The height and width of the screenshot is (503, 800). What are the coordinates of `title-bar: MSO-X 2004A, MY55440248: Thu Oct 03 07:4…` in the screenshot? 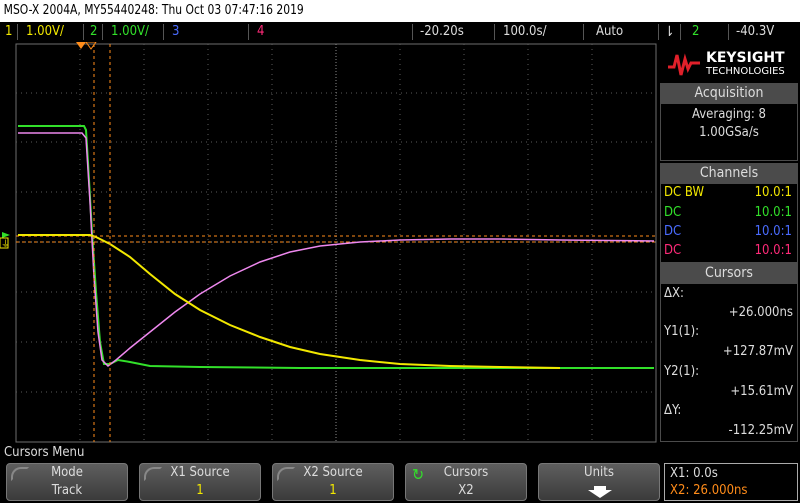 It's located at (400, 11).